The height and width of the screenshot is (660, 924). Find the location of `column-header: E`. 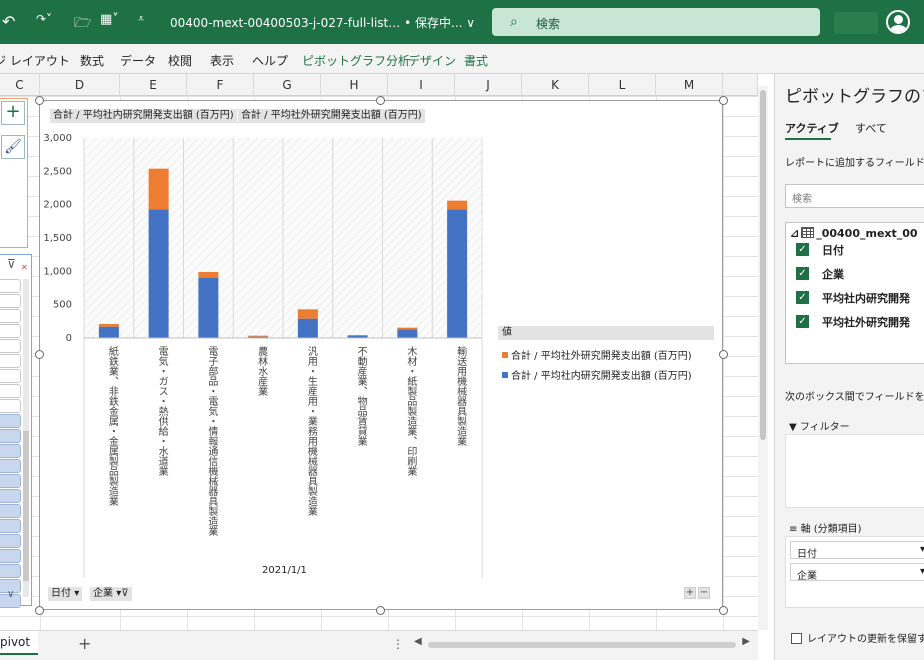

column-header: E is located at coordinates (153, 85).